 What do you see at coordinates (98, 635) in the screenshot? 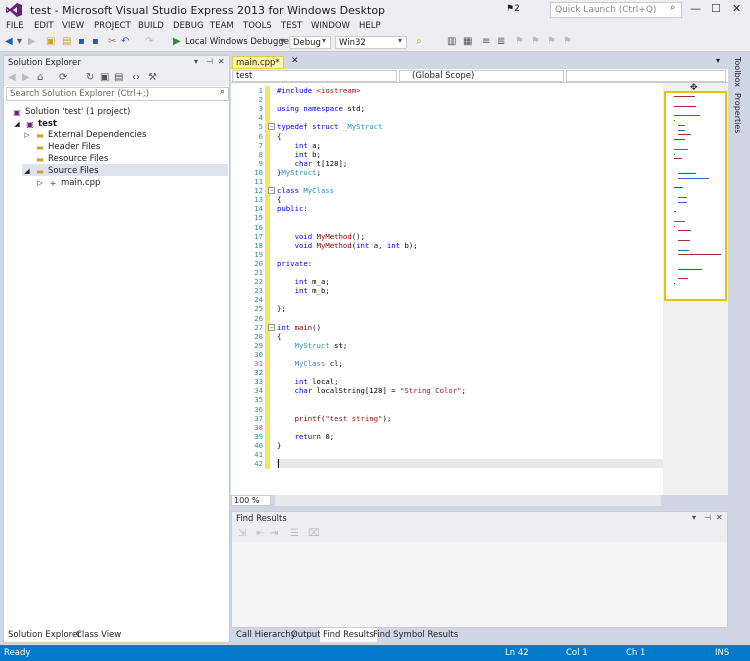
I see `tab-class-view: Class View` at bounding box center [98, 635].